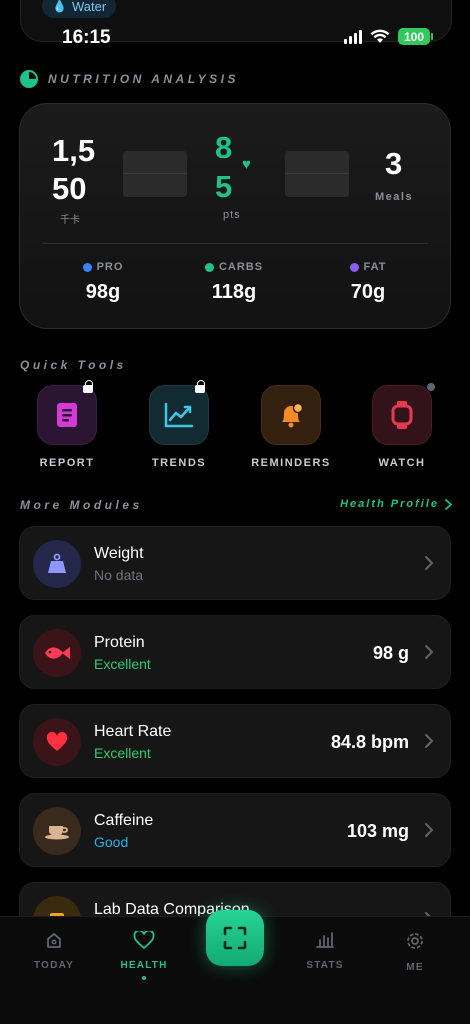  I want to click on bell-icon, so click(293, 415).